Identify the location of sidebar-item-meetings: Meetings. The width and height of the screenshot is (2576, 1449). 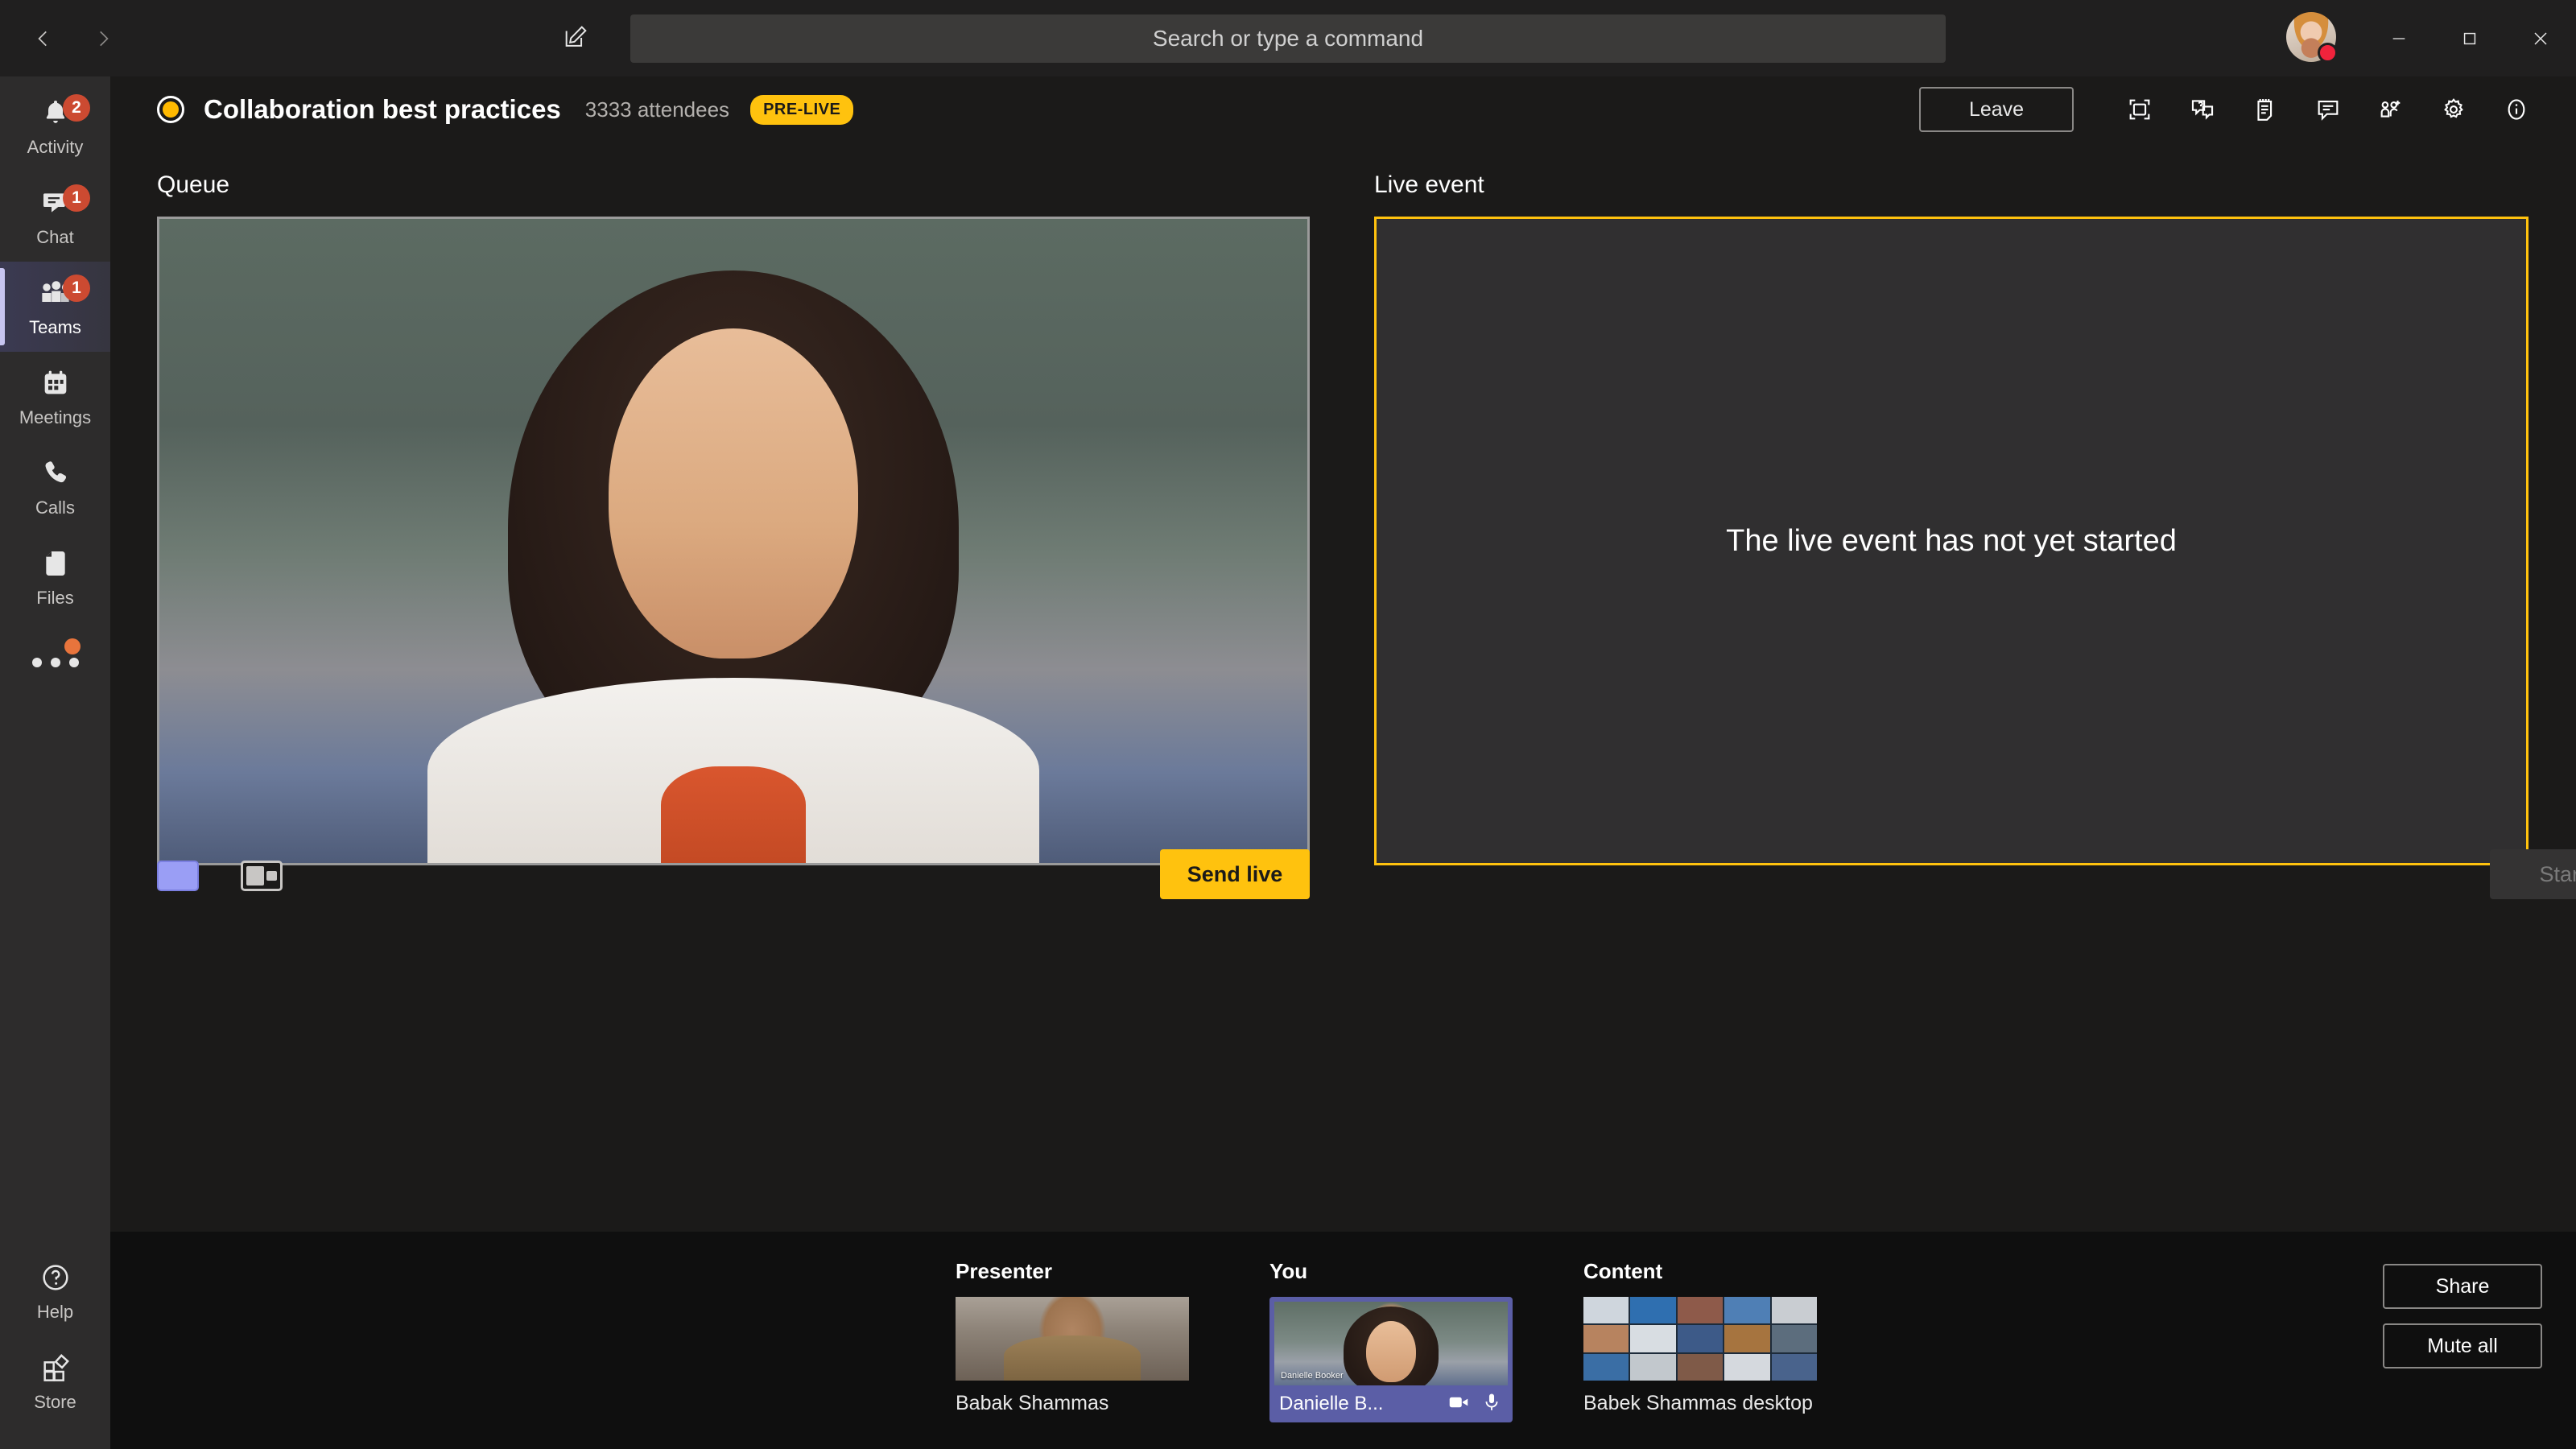
(55, 397).